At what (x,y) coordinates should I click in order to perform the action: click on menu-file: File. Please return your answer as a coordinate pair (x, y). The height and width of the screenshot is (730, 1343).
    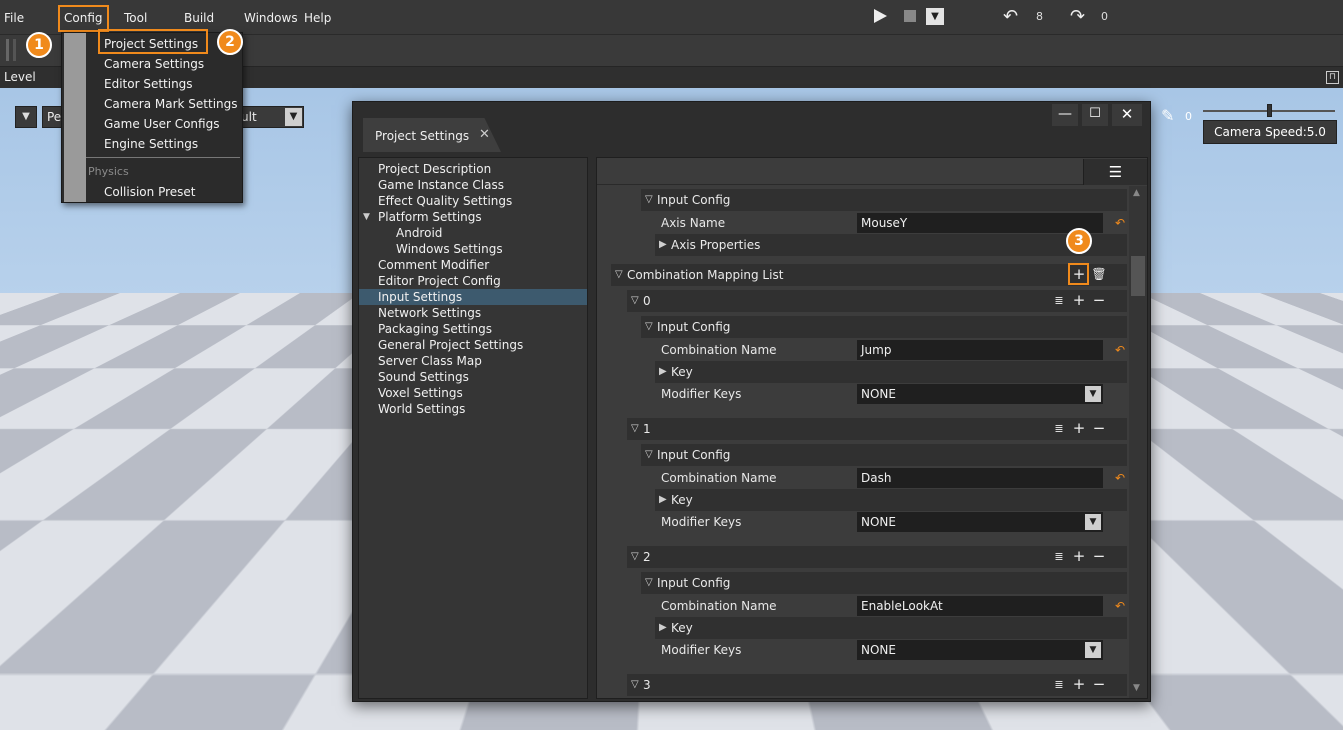
    Looking at the image, I should click on (14, 18).